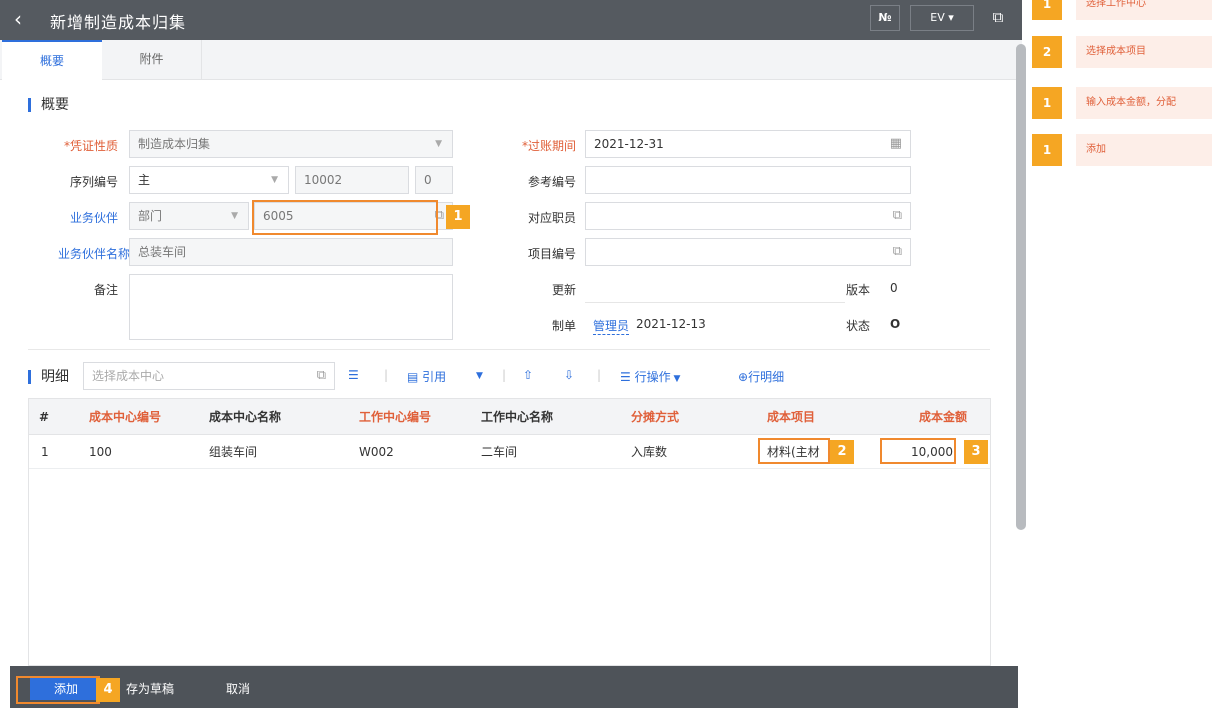 This screenshot has width=1221, height=712. What do you see at coordinates (551, 182) in the screenshot?
I see `ref-no-label: 参考编号` at bounding box center [551, 182].